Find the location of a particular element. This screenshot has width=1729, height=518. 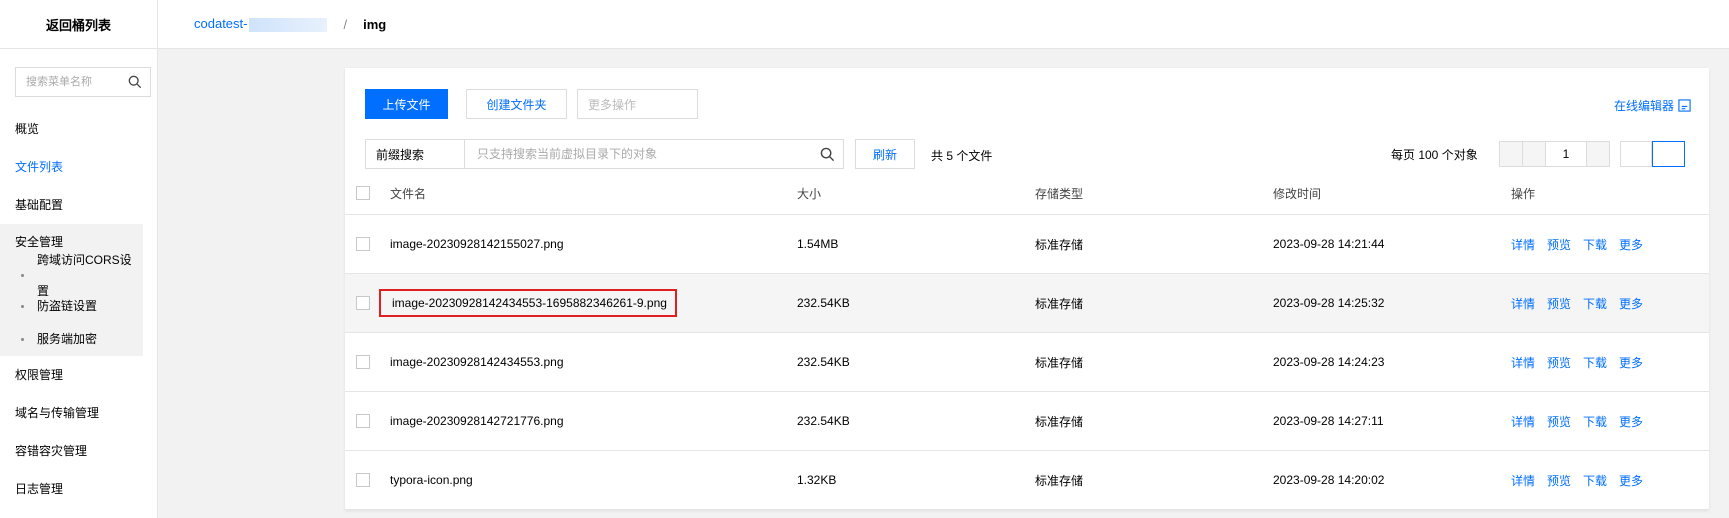

sidebar-item-basic-config: 基础配置 is located at coordinates (78, 205).